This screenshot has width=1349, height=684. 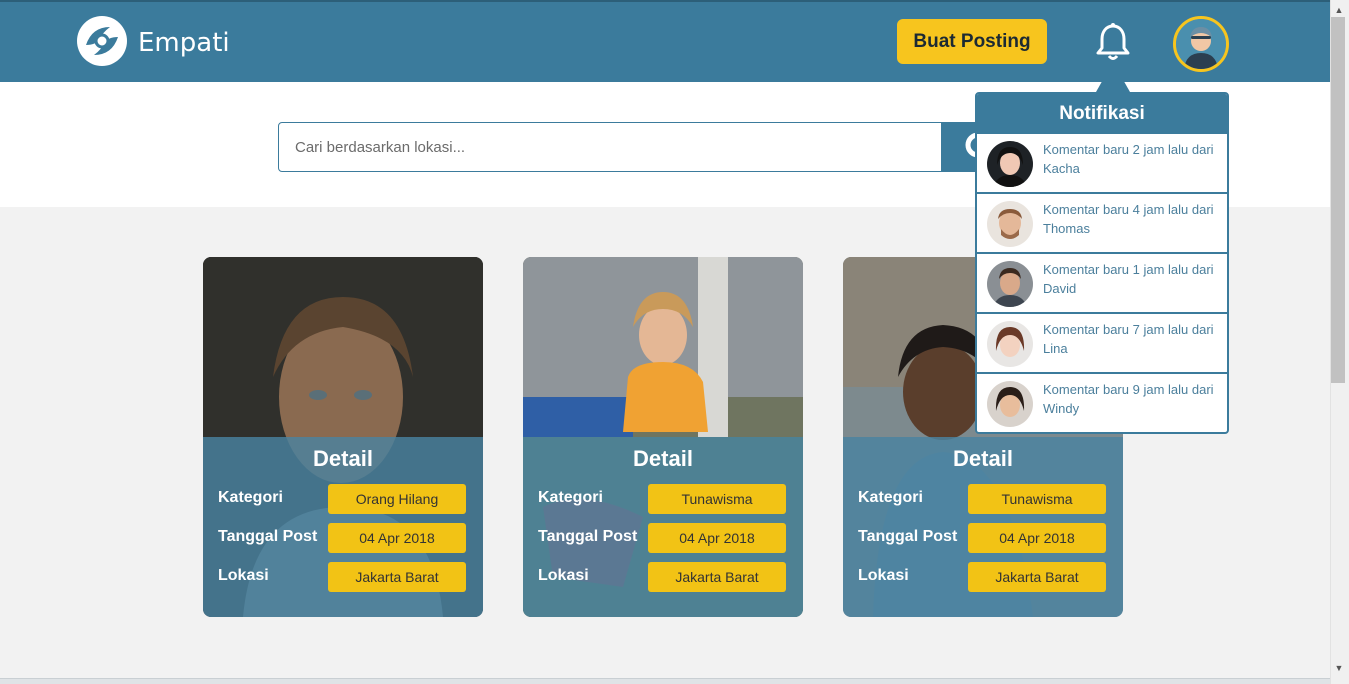 What do you see at coordinates (1128, 339) in the screenshot?
I see `notification-text: Komentar baru 7 jam lalu dari Lina` at bounding box center [1128, 339].